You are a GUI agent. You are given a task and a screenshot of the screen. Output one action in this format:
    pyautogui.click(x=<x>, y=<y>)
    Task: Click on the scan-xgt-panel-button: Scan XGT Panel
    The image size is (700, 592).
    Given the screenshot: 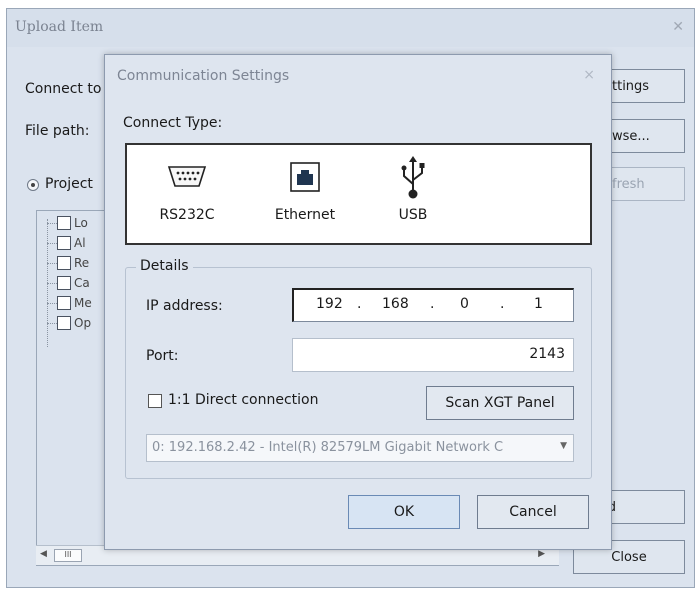 What is the action you would take?
    pyautogui.click(x=500, y=403)
    